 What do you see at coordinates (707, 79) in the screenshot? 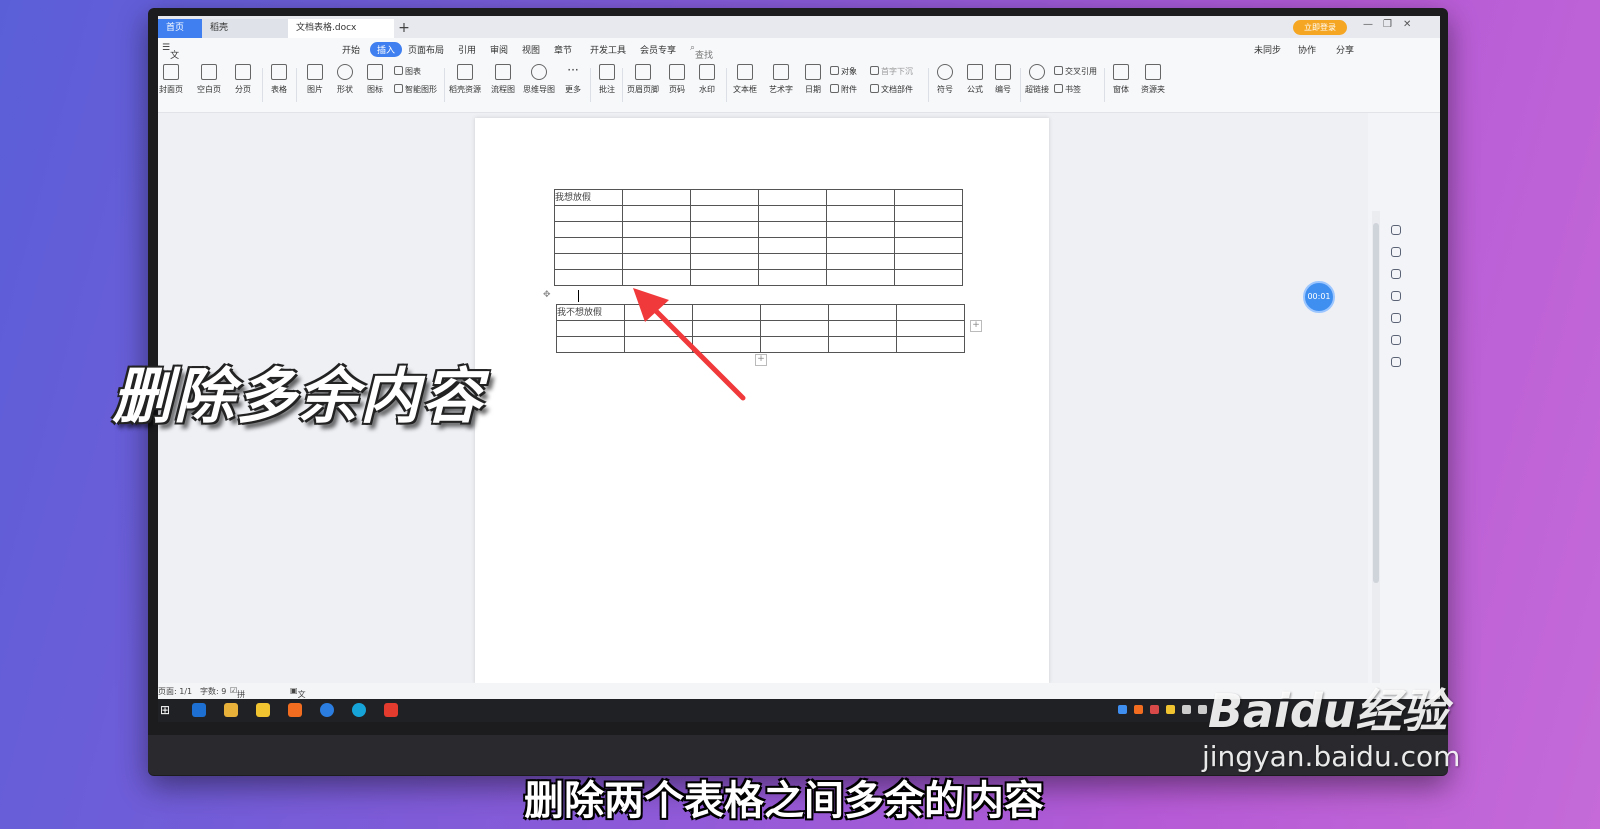
I see `watermark-button: 水印` at bounding box center [707, 79].